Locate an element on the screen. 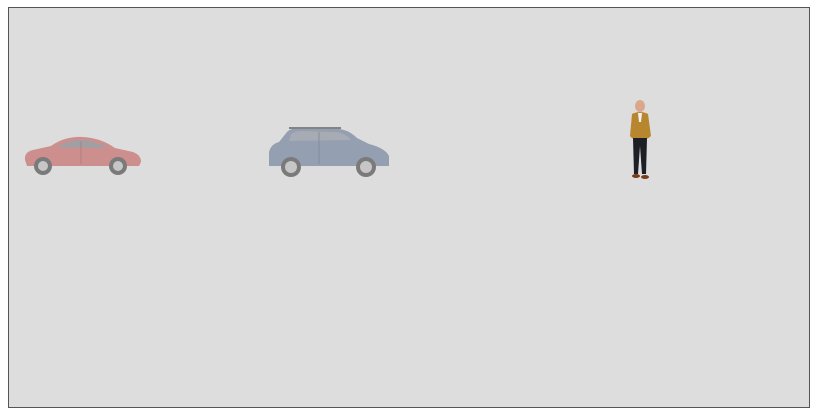 The image size is (816, 415). red-car-sprite is located at coordinates (82, 154).